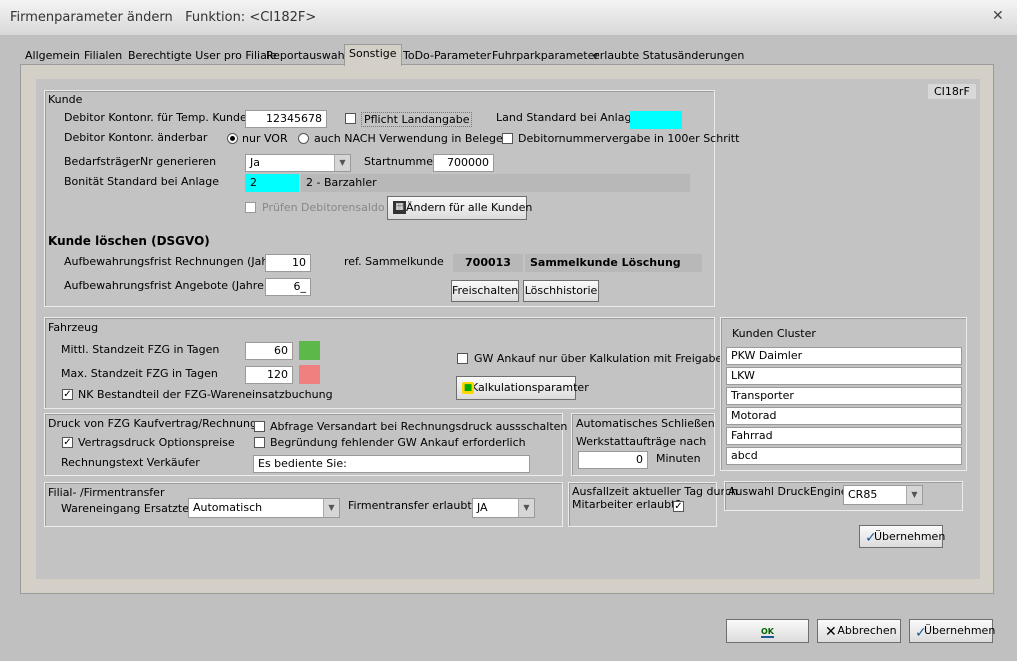  Describe the element at coordinates (678, 458) in the screenshot. I see `minuten-label: Minuten` at that location.